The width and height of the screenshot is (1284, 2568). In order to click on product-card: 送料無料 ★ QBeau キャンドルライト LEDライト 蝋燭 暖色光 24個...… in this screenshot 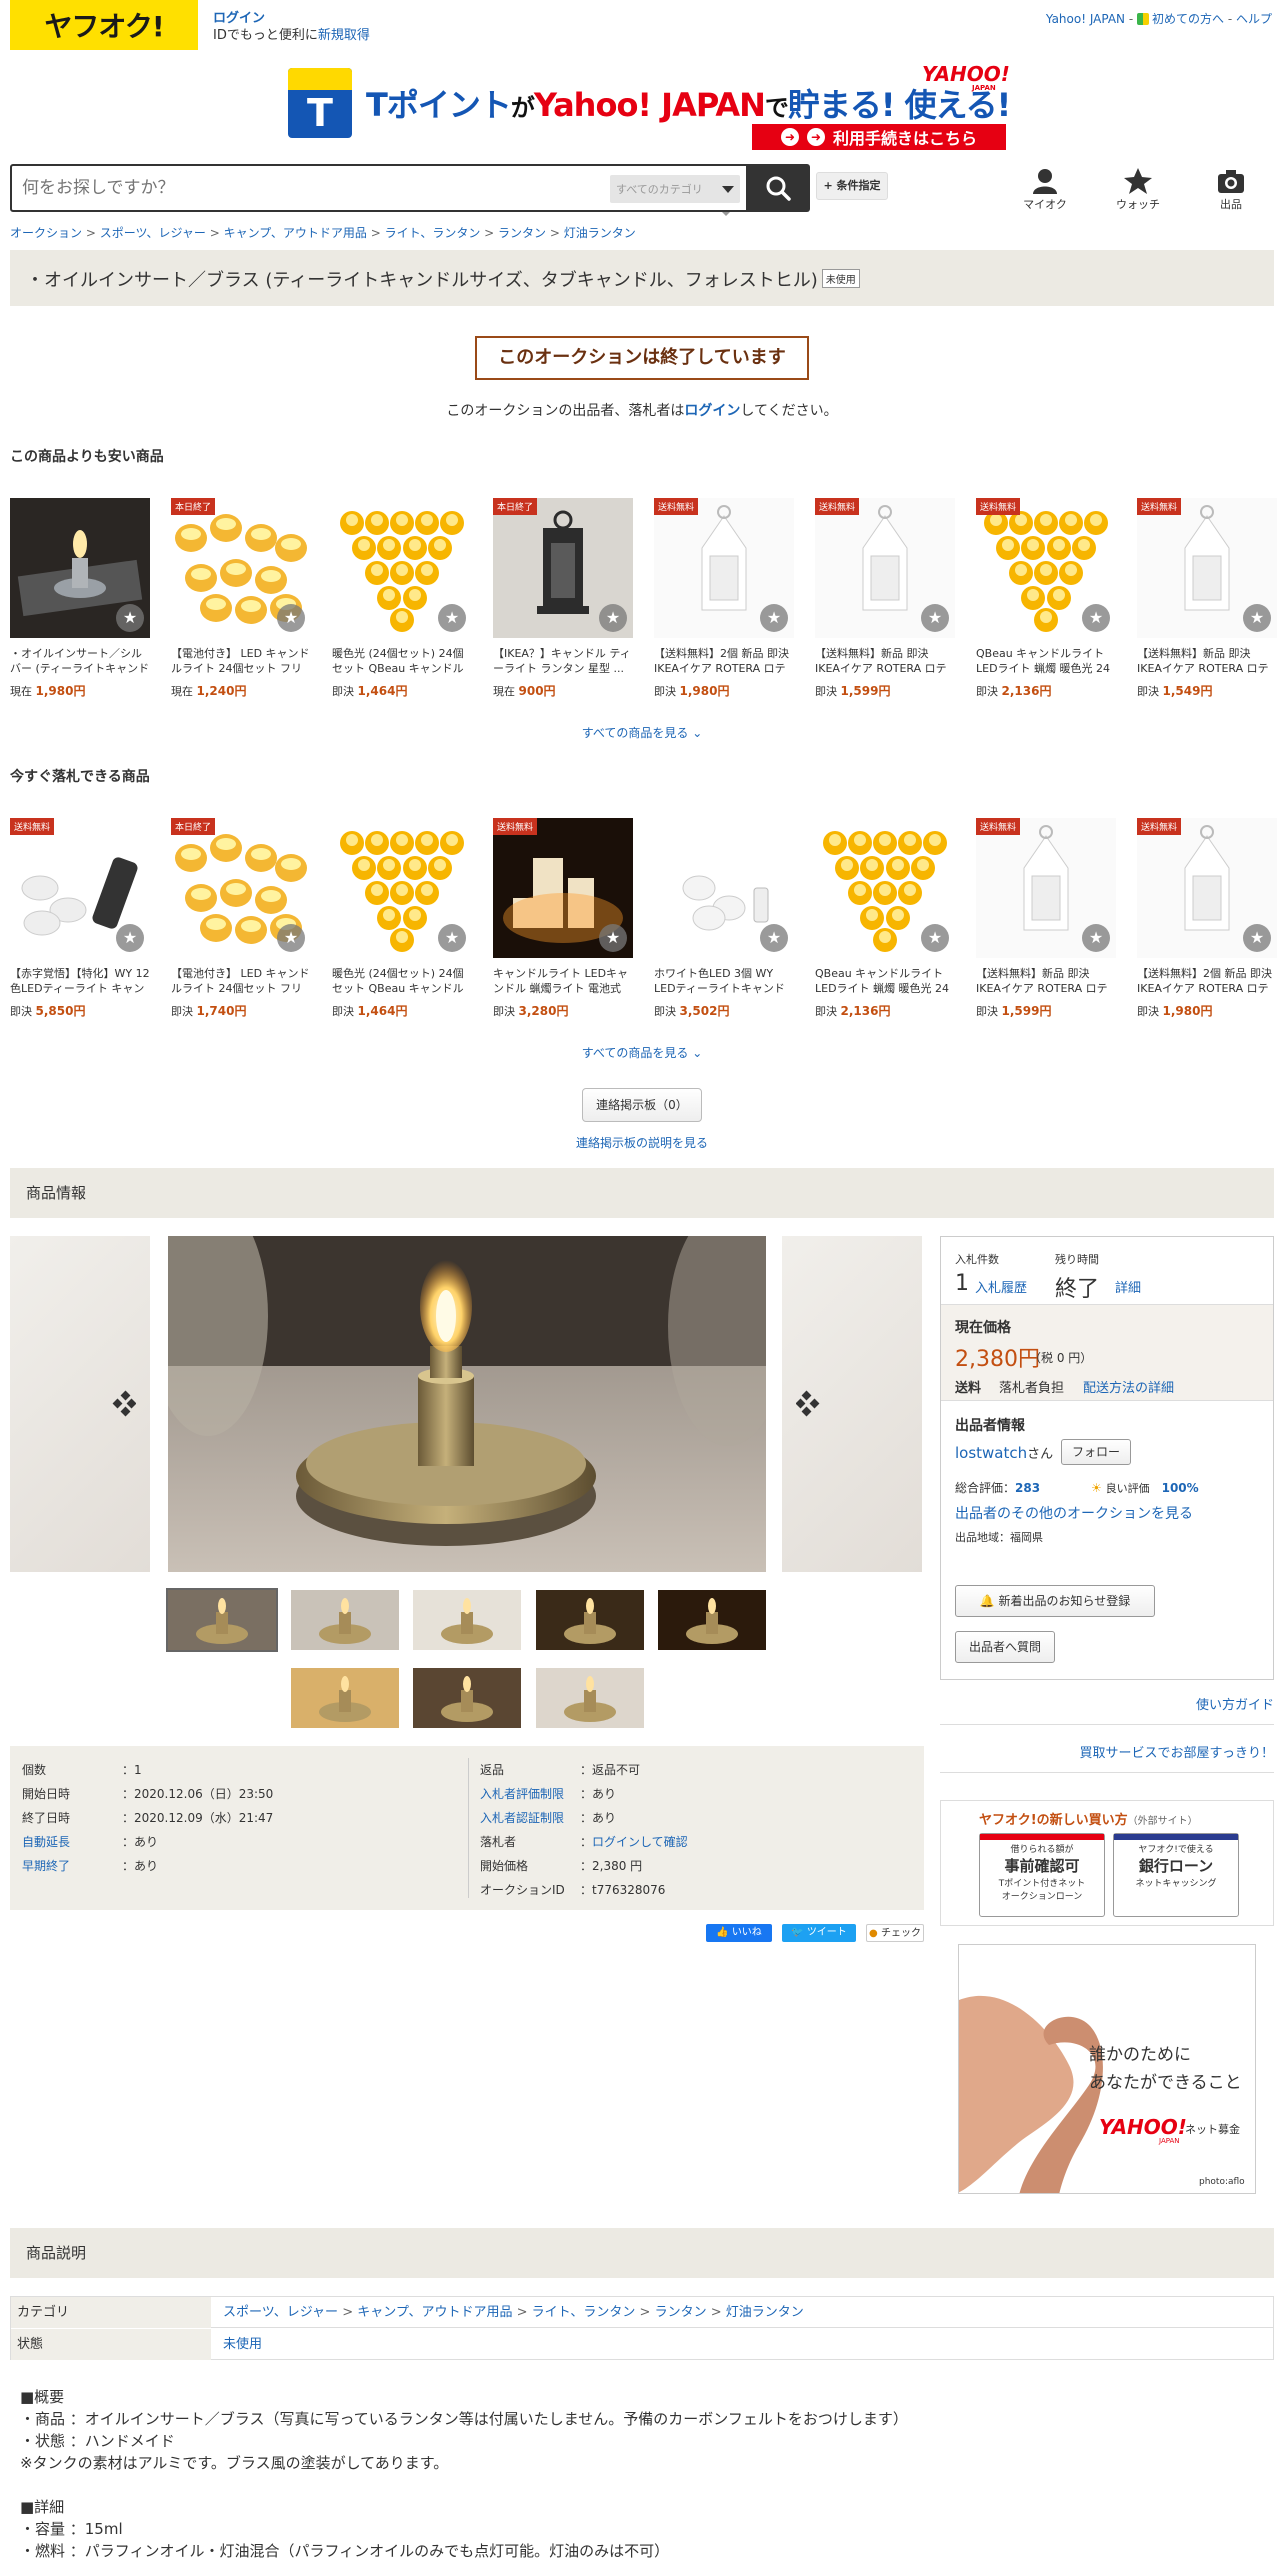, I will do `click(1046, 598)`.